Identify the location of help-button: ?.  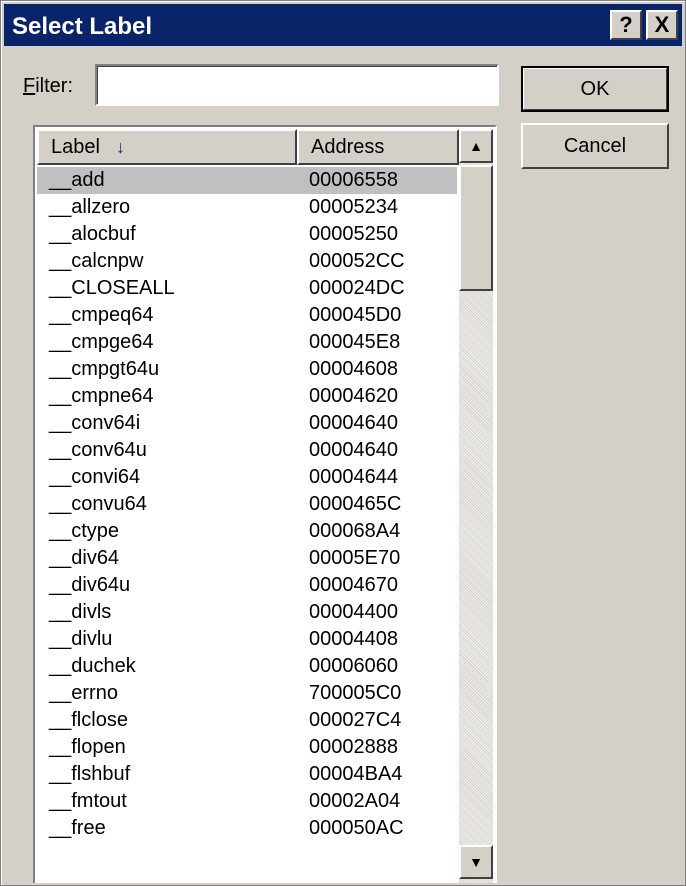
(626, 25).